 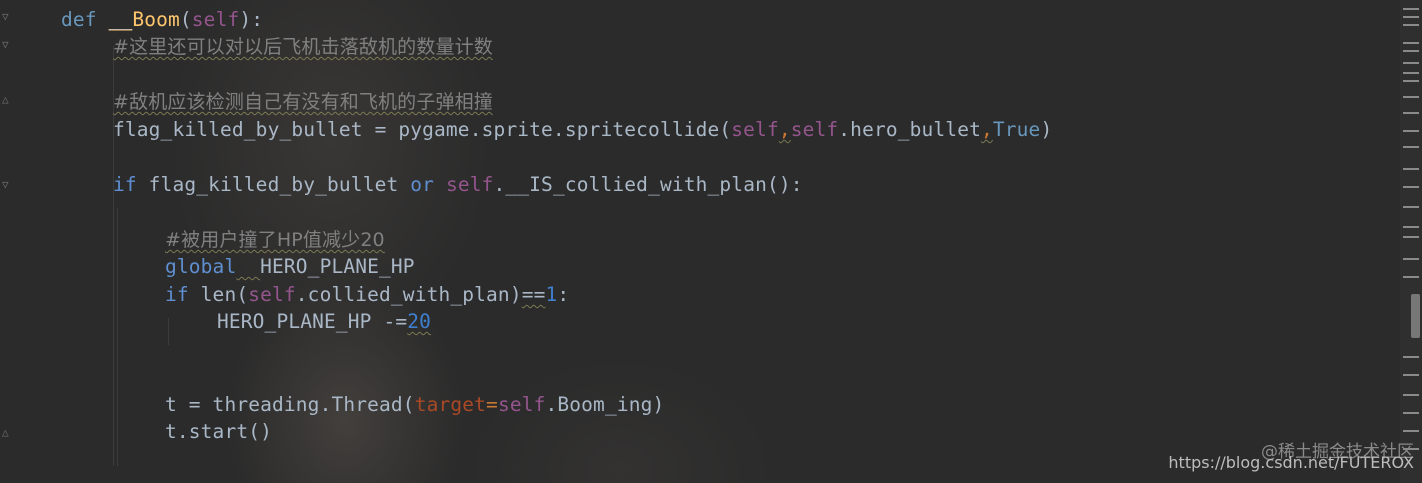 I want to click on keyword-def: def, so click(x=85, y=19).